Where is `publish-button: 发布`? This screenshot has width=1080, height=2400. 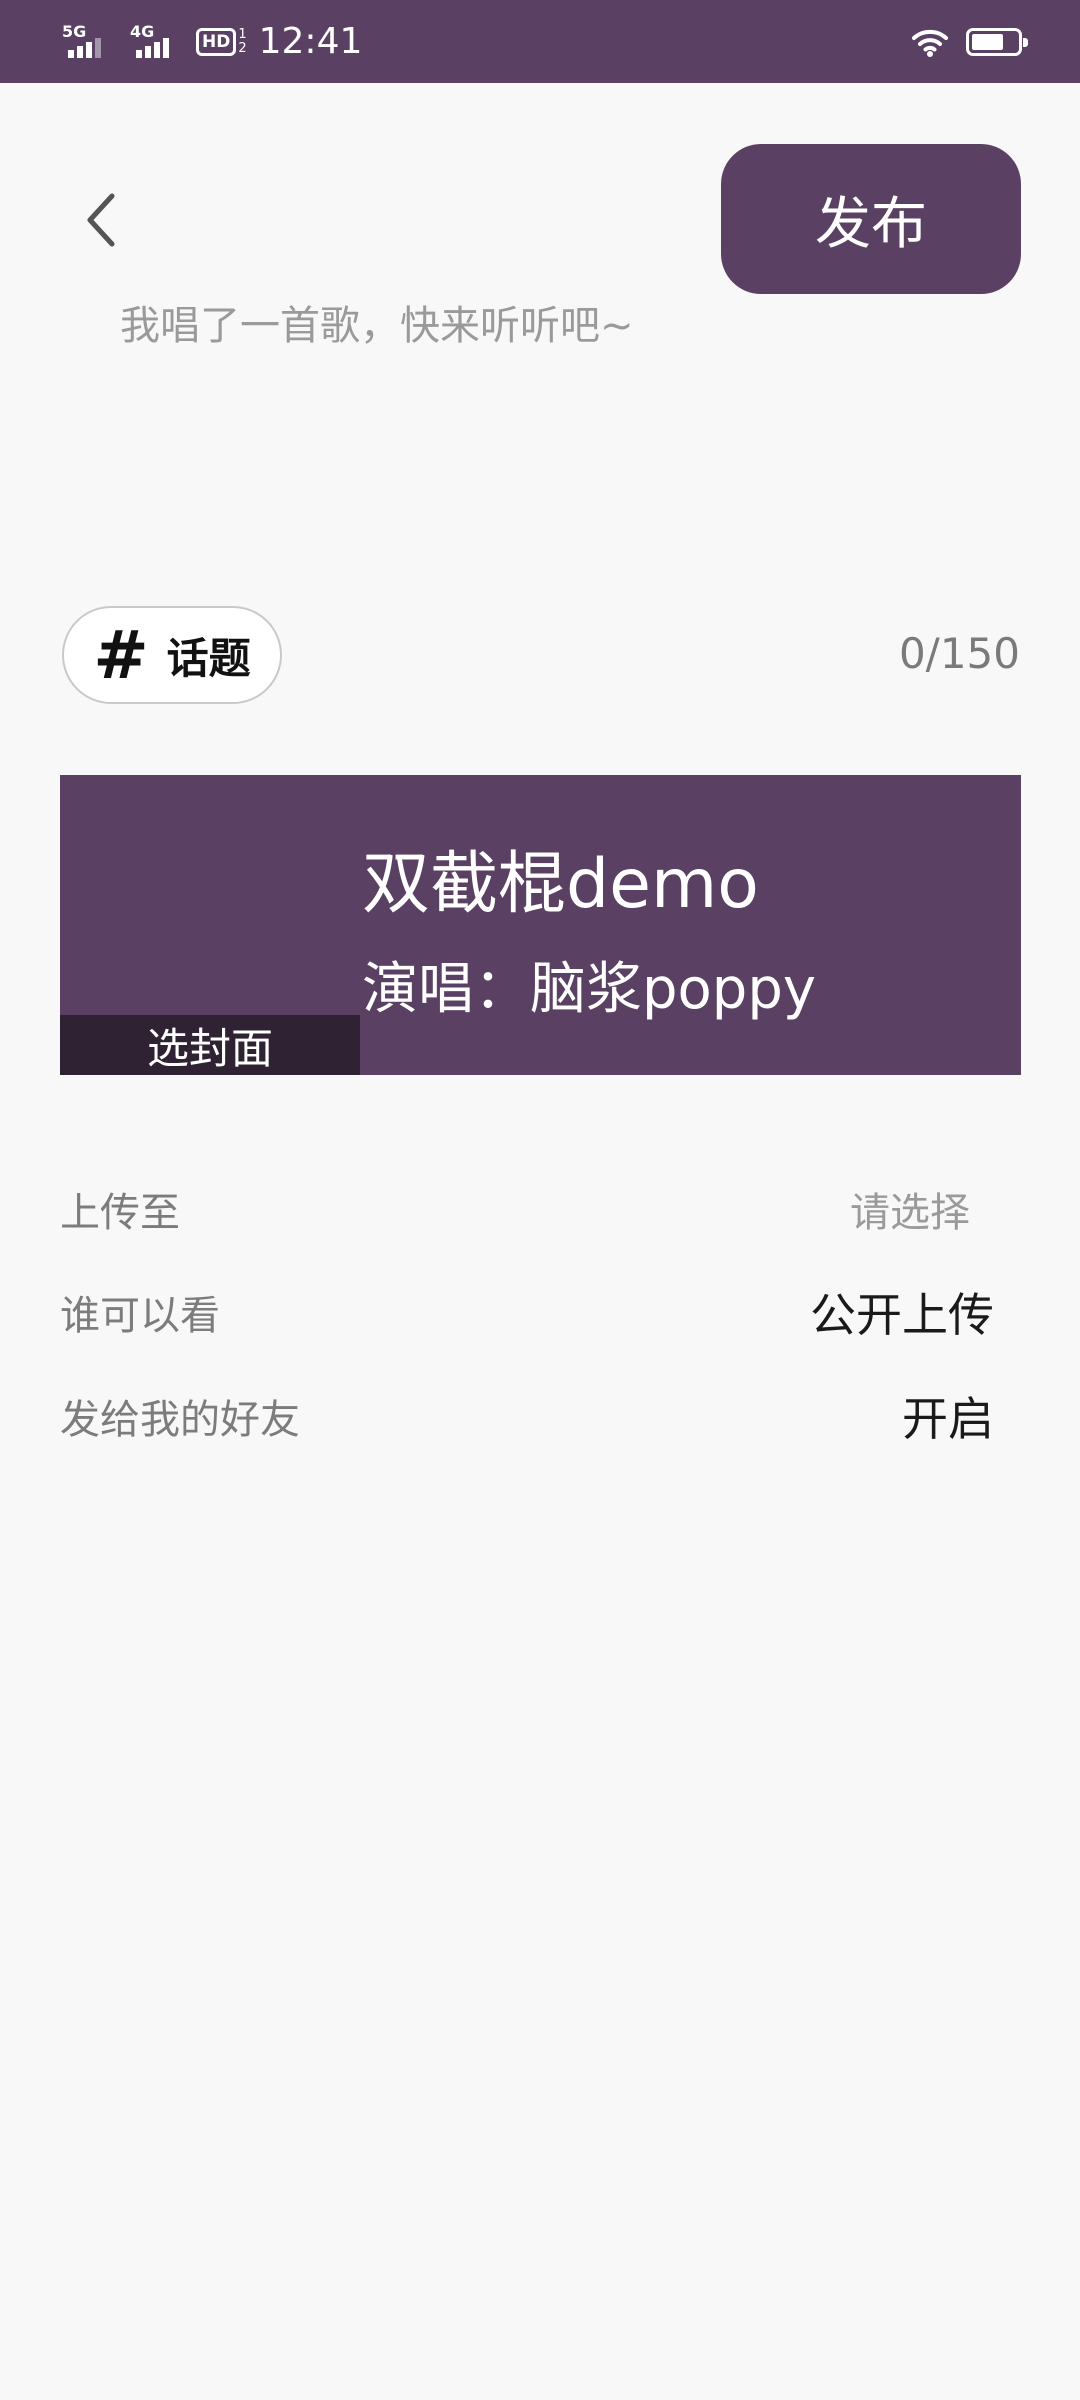 publish-button: 发布 is located at coordinates (871, 219).